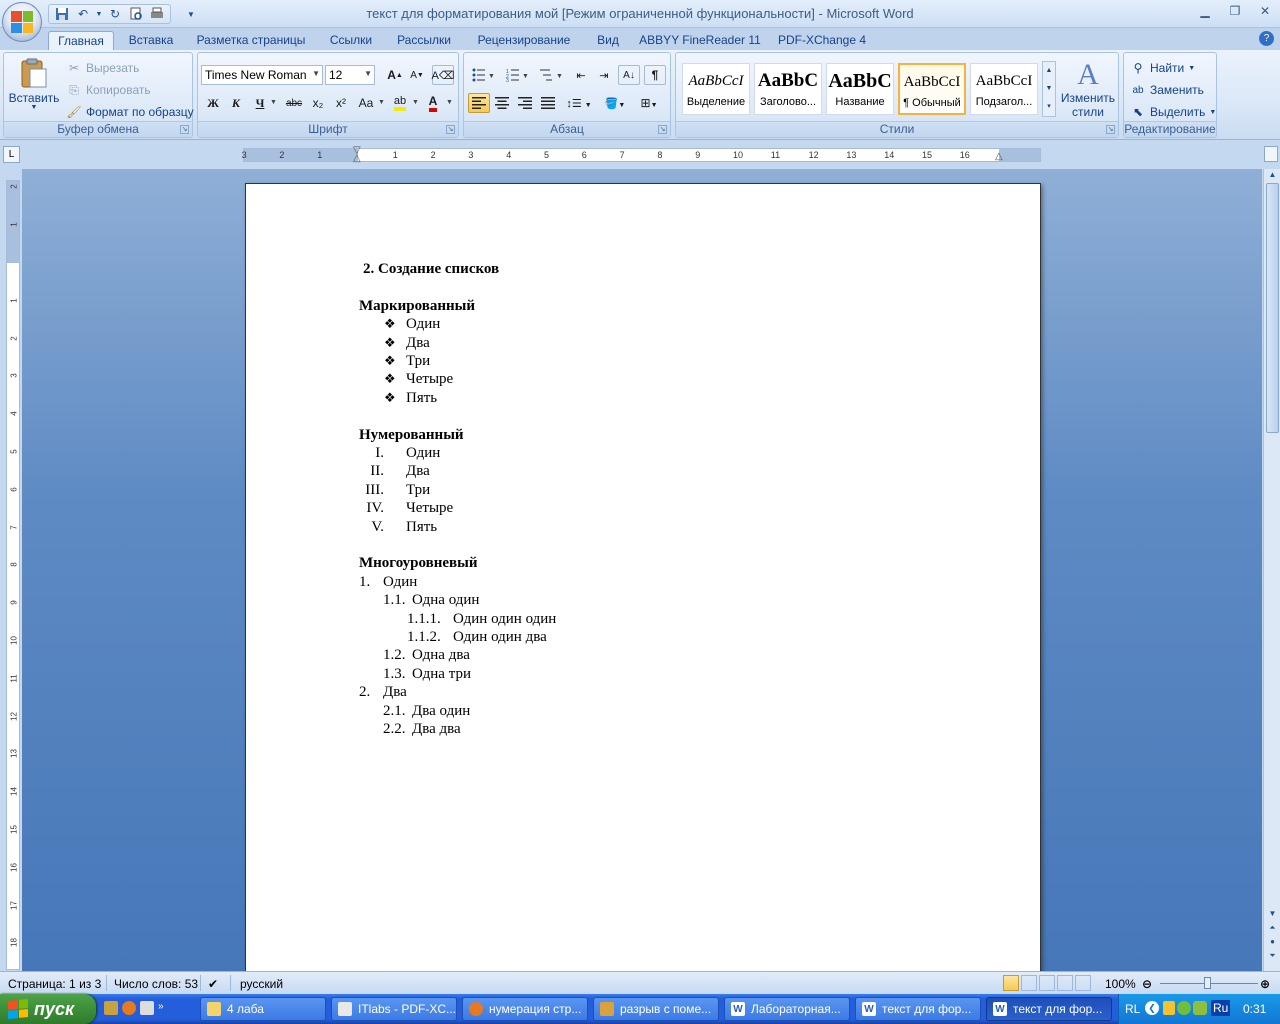 The width and height of the screenshot is (1280, 1024). Describe the element at coordinates (1163, 68) in the screenshot. I see `find-button: ⚲ Найти ▼` at that location.